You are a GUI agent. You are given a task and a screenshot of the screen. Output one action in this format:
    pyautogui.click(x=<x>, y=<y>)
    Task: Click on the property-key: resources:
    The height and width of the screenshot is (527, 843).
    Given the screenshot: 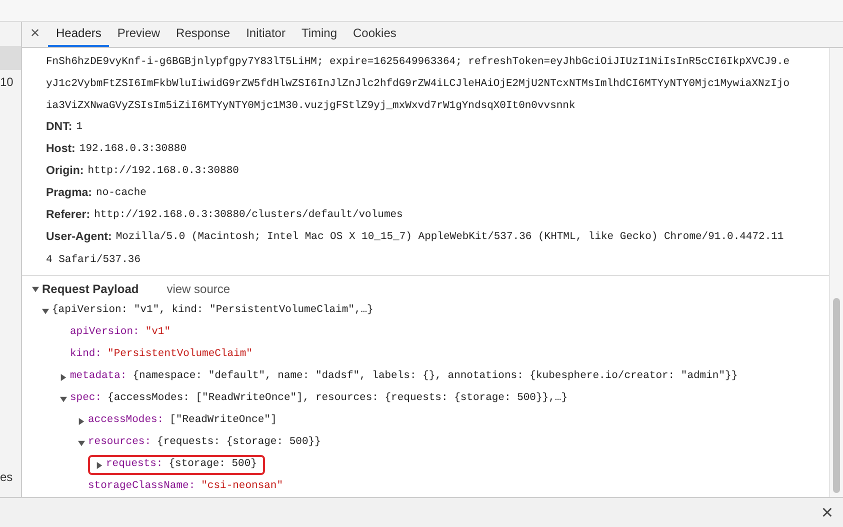 What is the action you would take?
    pyautogui.click(x=120, y=443)
    